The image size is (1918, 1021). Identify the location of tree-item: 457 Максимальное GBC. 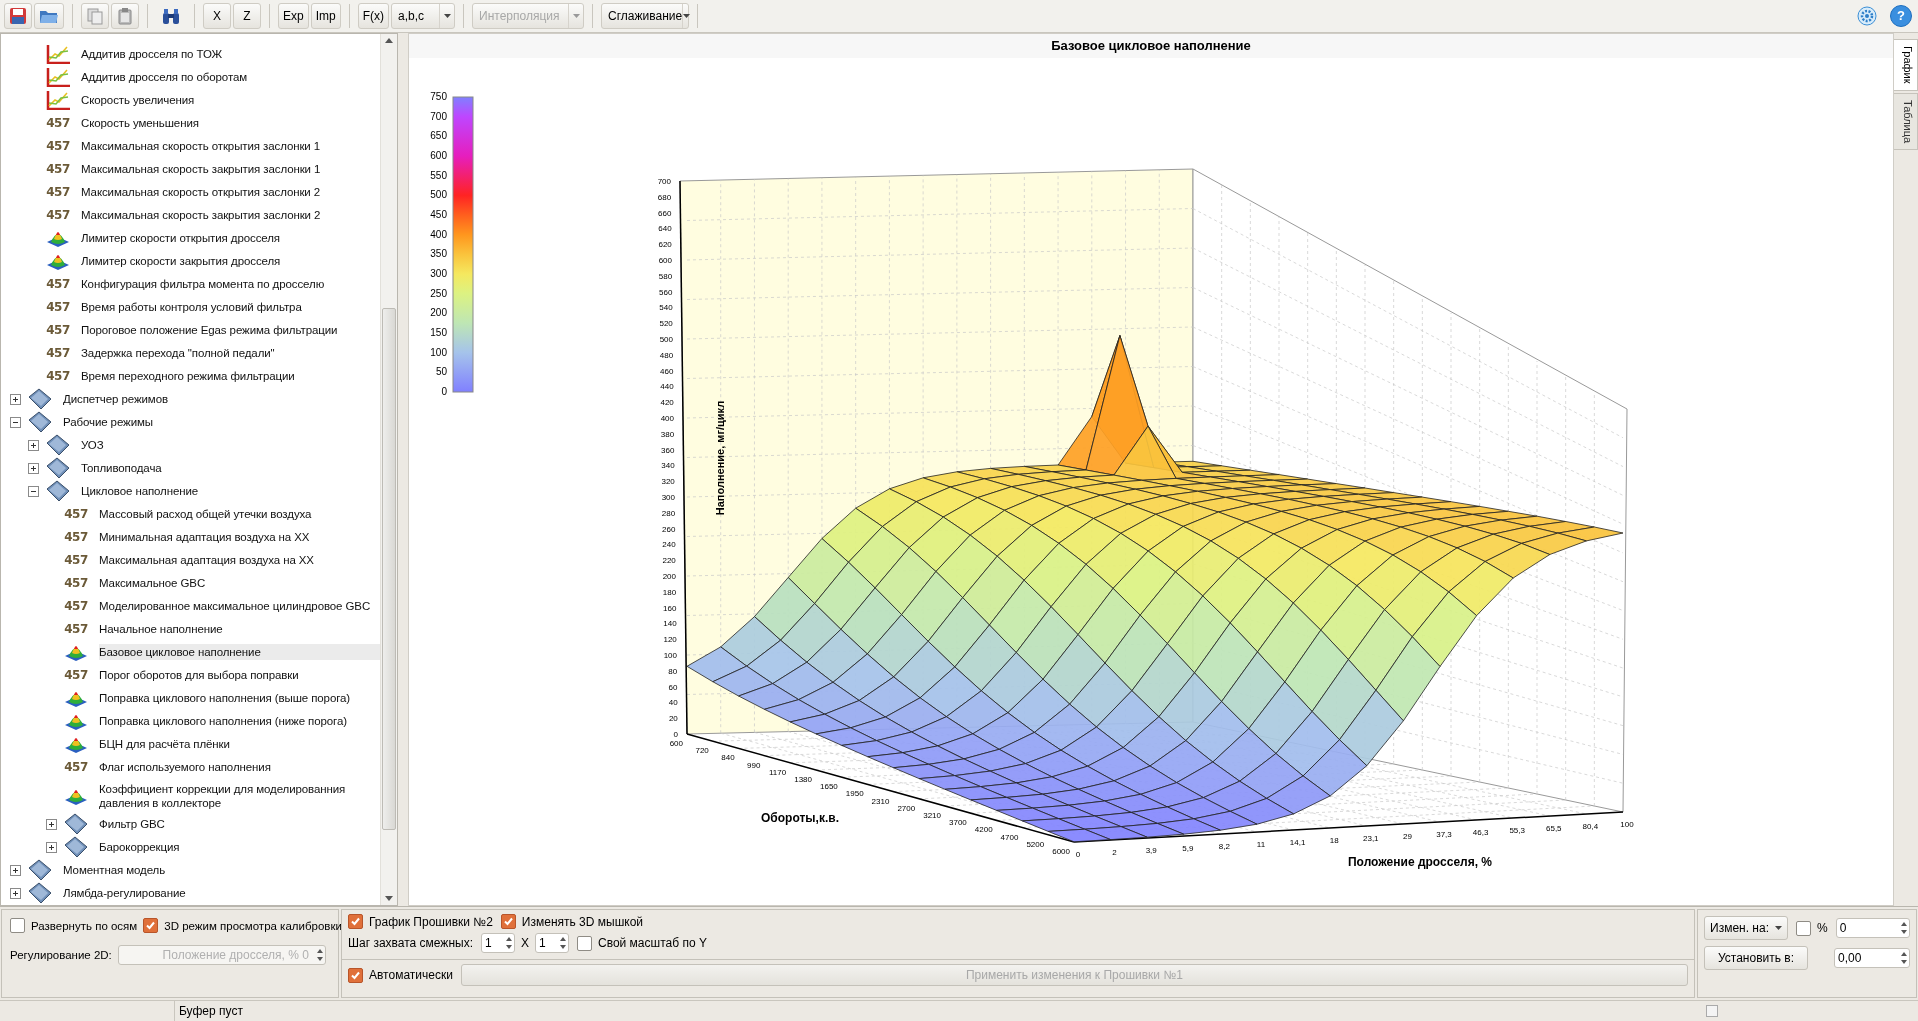
(190, 583).